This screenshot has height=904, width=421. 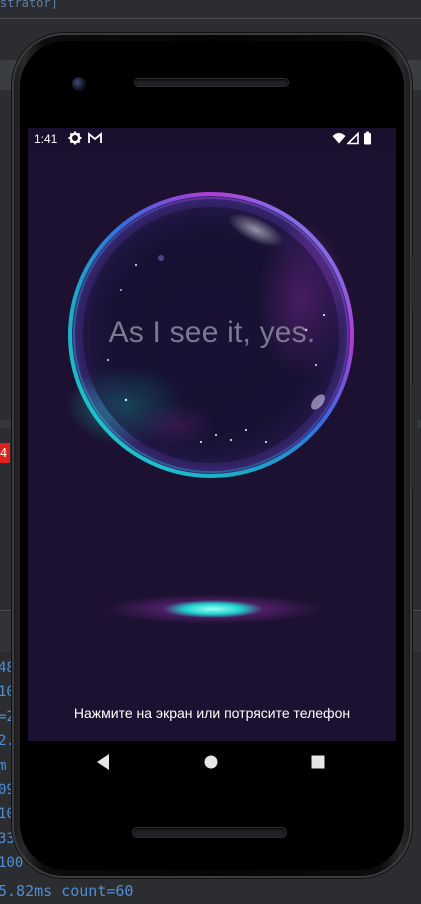 I want to click on bottom-speaker, so click(x=209, y=832).